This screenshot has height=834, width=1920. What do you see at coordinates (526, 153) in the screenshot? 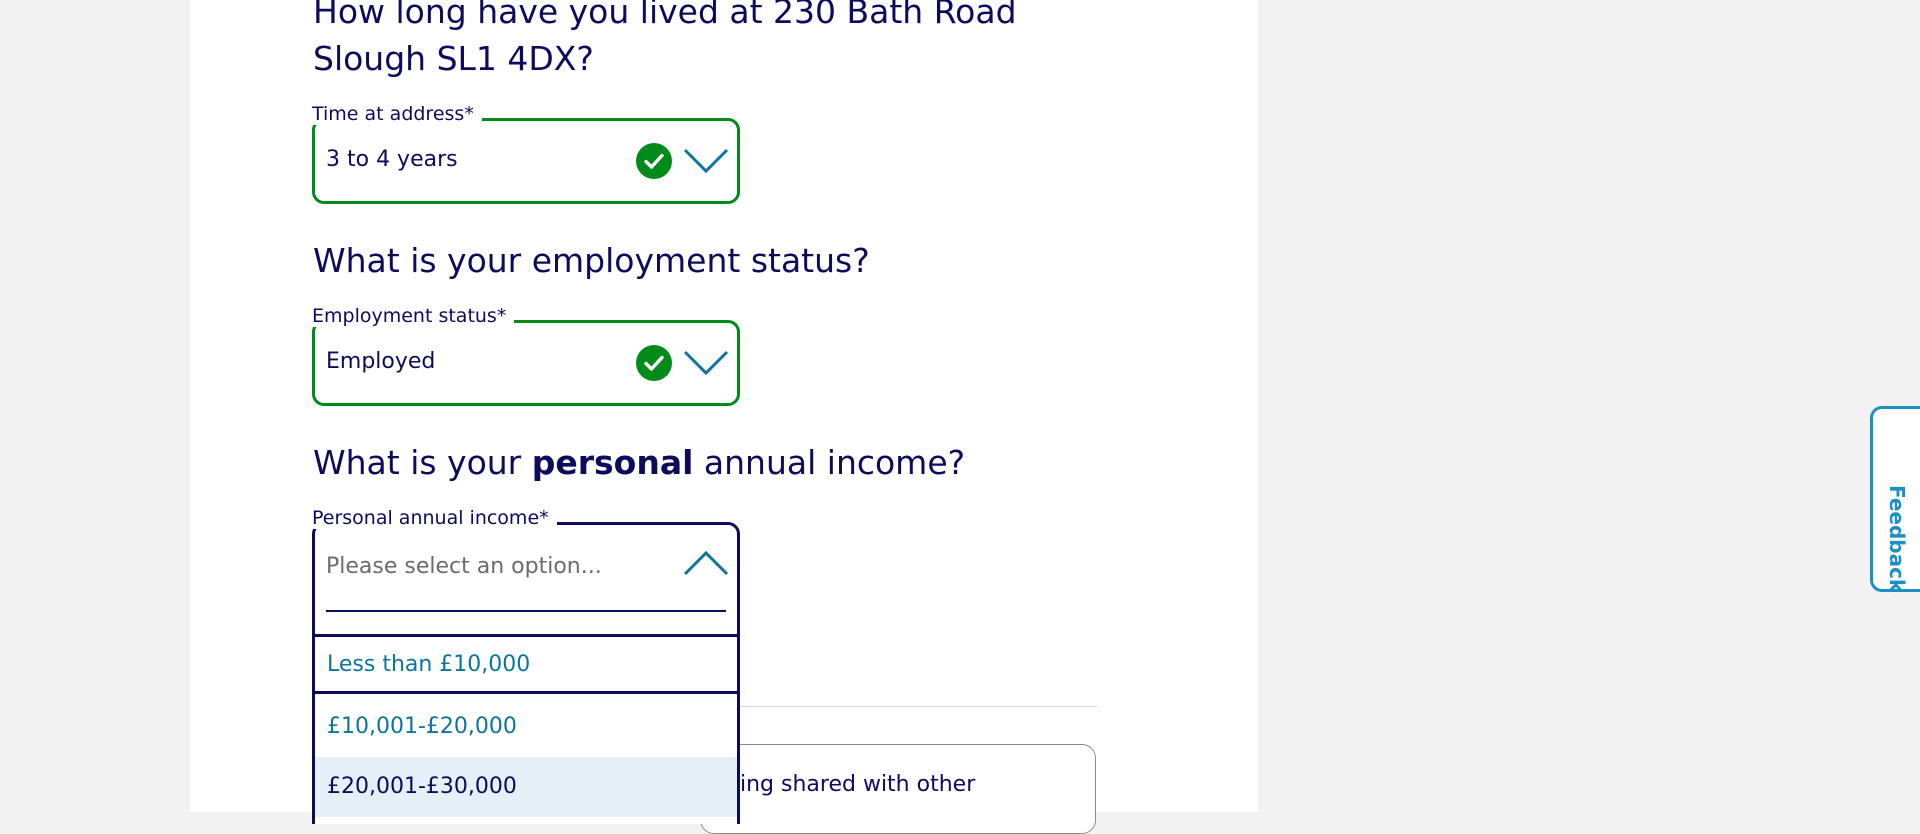
I see `time-at-address-select: Time at address* 3 to 4 years` at bounding box center [526, 153].